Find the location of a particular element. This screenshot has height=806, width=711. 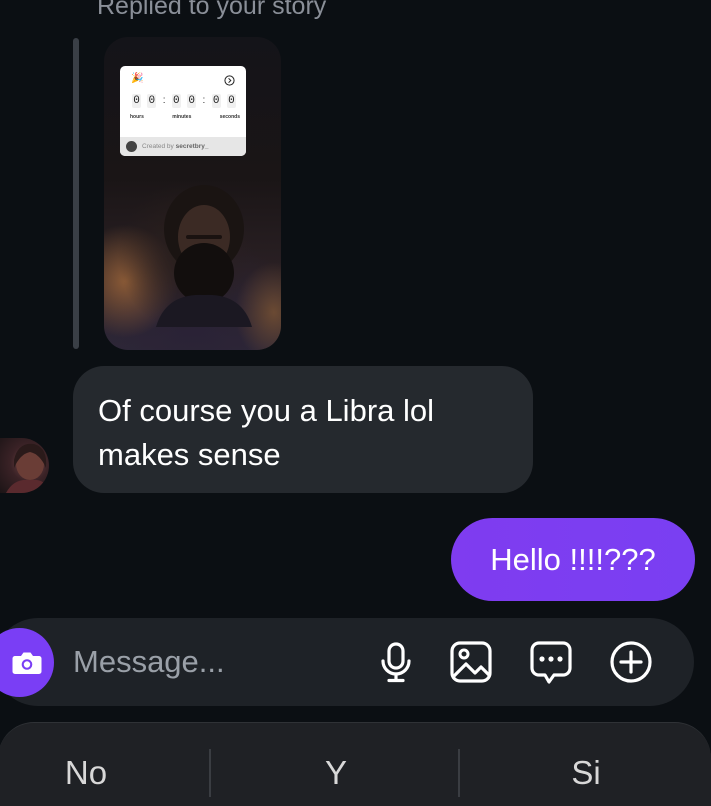

voice-message-button is located at coordinates (396, 662).